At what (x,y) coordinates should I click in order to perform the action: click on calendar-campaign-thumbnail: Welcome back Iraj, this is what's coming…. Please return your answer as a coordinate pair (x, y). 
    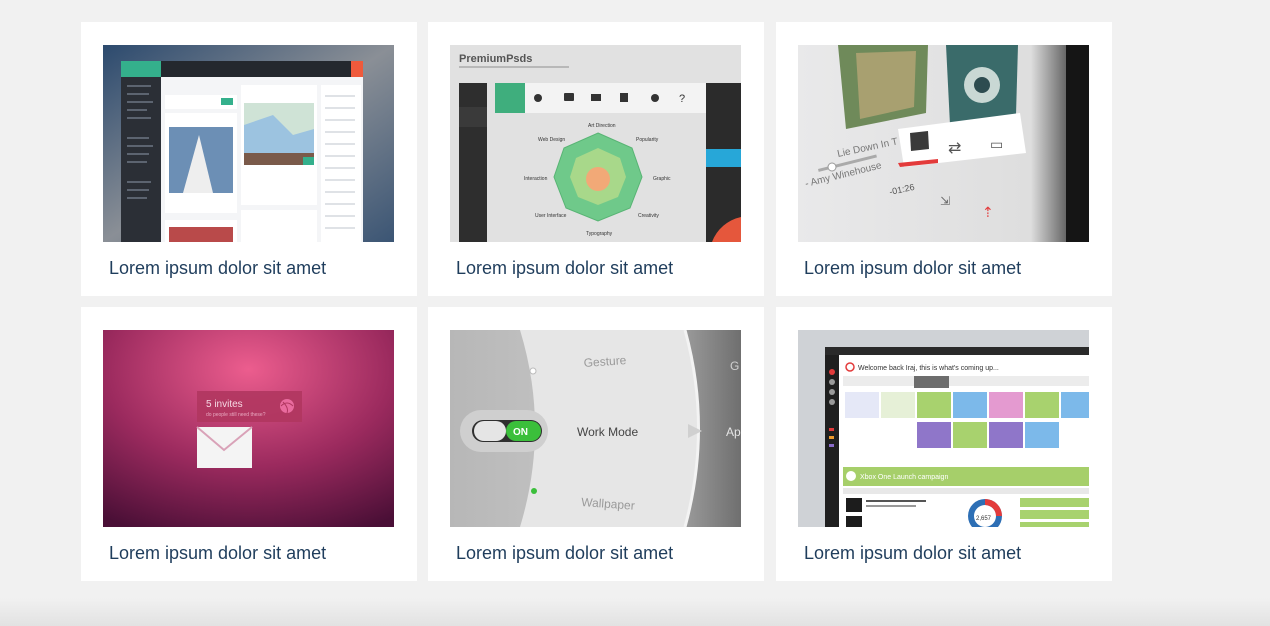
    Looking at the image, I should click on (943, 428).